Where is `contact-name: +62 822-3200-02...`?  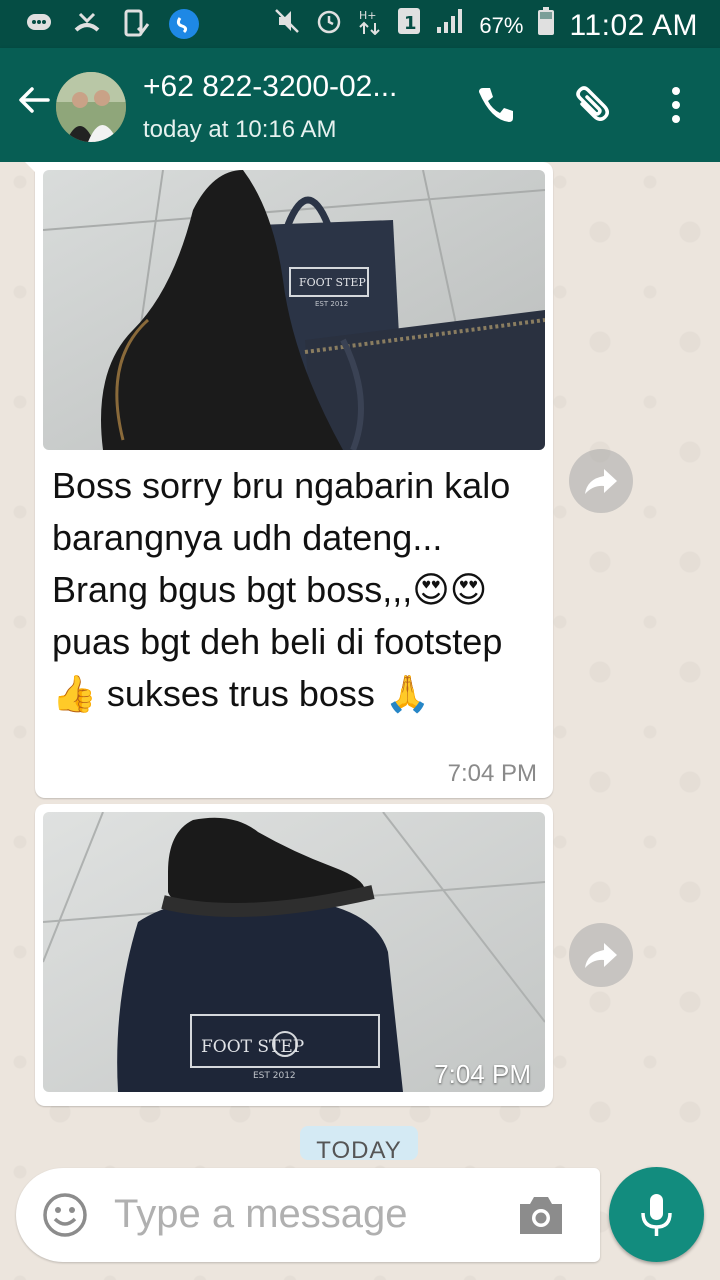 contact-name: +62 822-3200-02... is located at coordinates (270, 87).